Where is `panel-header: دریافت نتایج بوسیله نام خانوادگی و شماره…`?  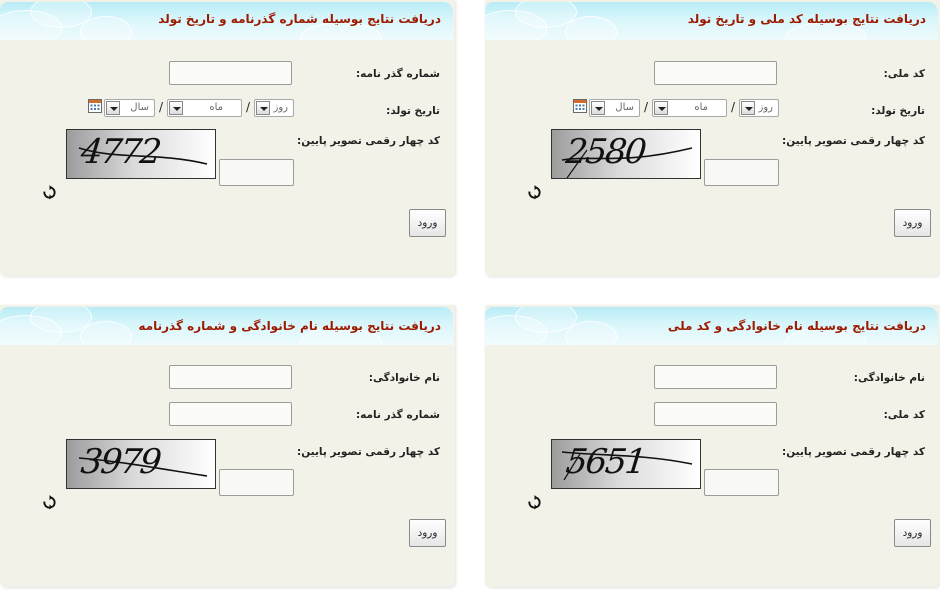
panel-header: دریافت نتایج بوسیله نام خانوادگی و شماره… is located at coordinates (226, 326).